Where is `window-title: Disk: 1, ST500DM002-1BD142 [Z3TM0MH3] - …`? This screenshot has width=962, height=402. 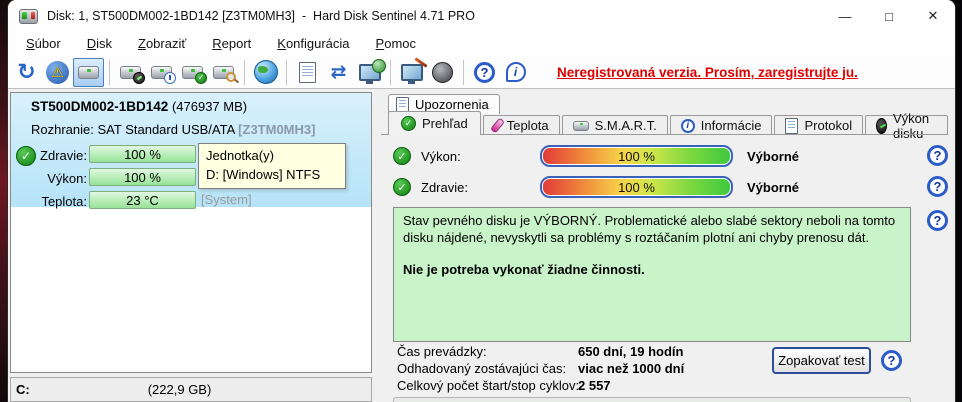
window-title: Disk: 1, ST500DM002-1BD142 [Z3TM0MH3] - … is located at coordinates (261, 16).